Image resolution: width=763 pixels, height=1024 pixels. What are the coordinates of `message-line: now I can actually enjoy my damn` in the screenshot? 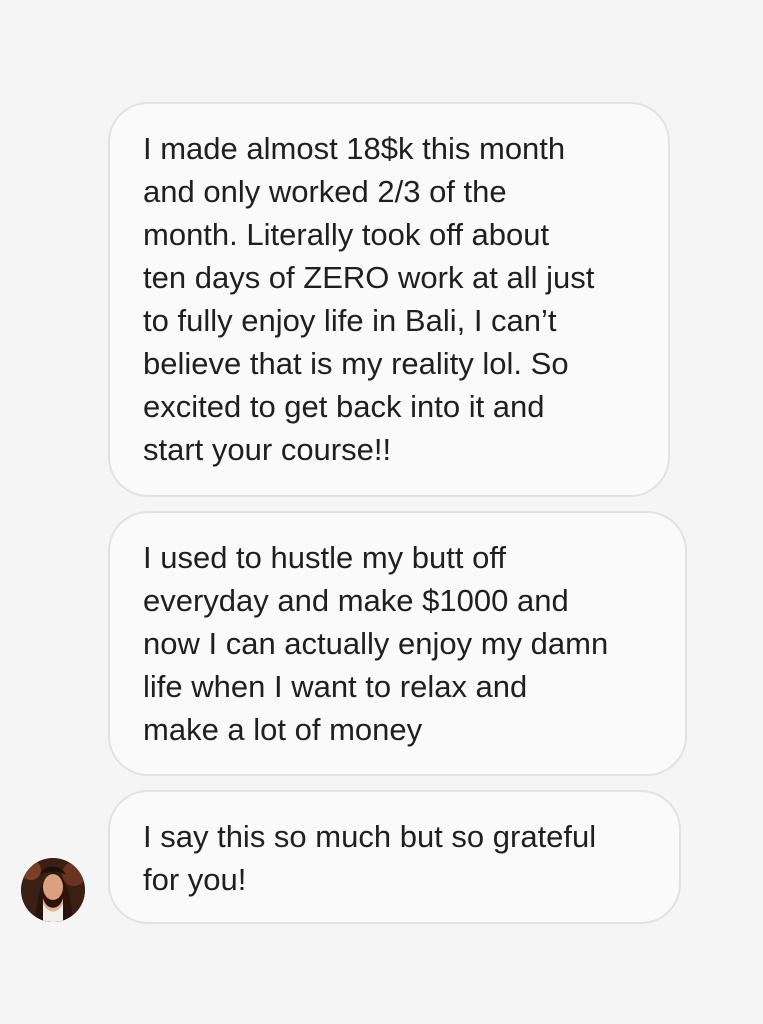 It's located at (376, 643).